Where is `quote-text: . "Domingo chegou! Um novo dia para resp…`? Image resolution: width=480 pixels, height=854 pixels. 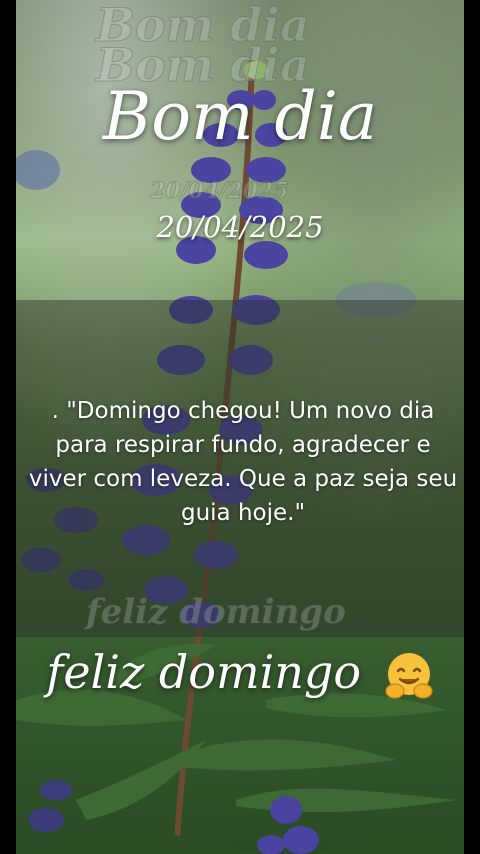
quote-text: . "Domingo chegou! Um novo dia para resp… is located at coordinates (243, 462).